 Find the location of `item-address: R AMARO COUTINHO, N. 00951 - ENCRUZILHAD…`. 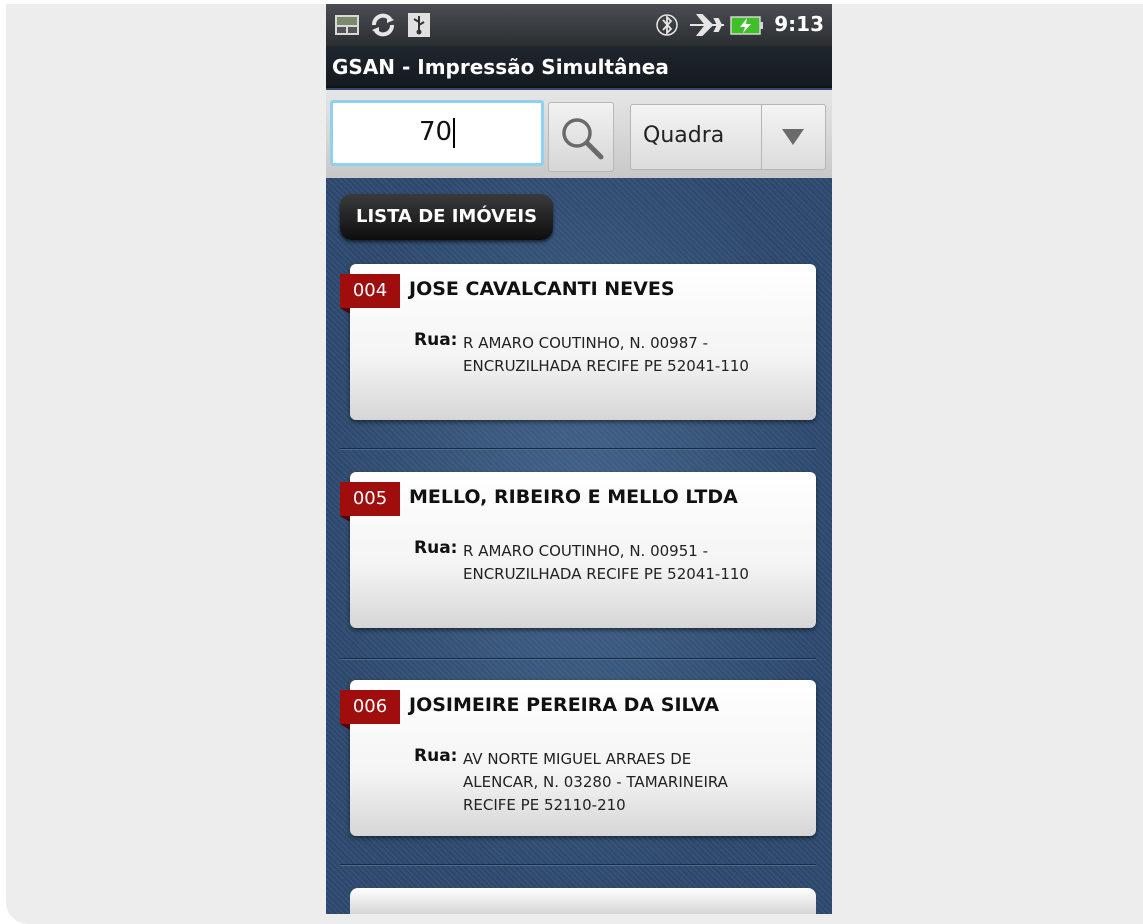

item-address: R AMARO COUTINHO, N. 00951 - ENCRUZILHAD… is located at coordinates (633, 563).